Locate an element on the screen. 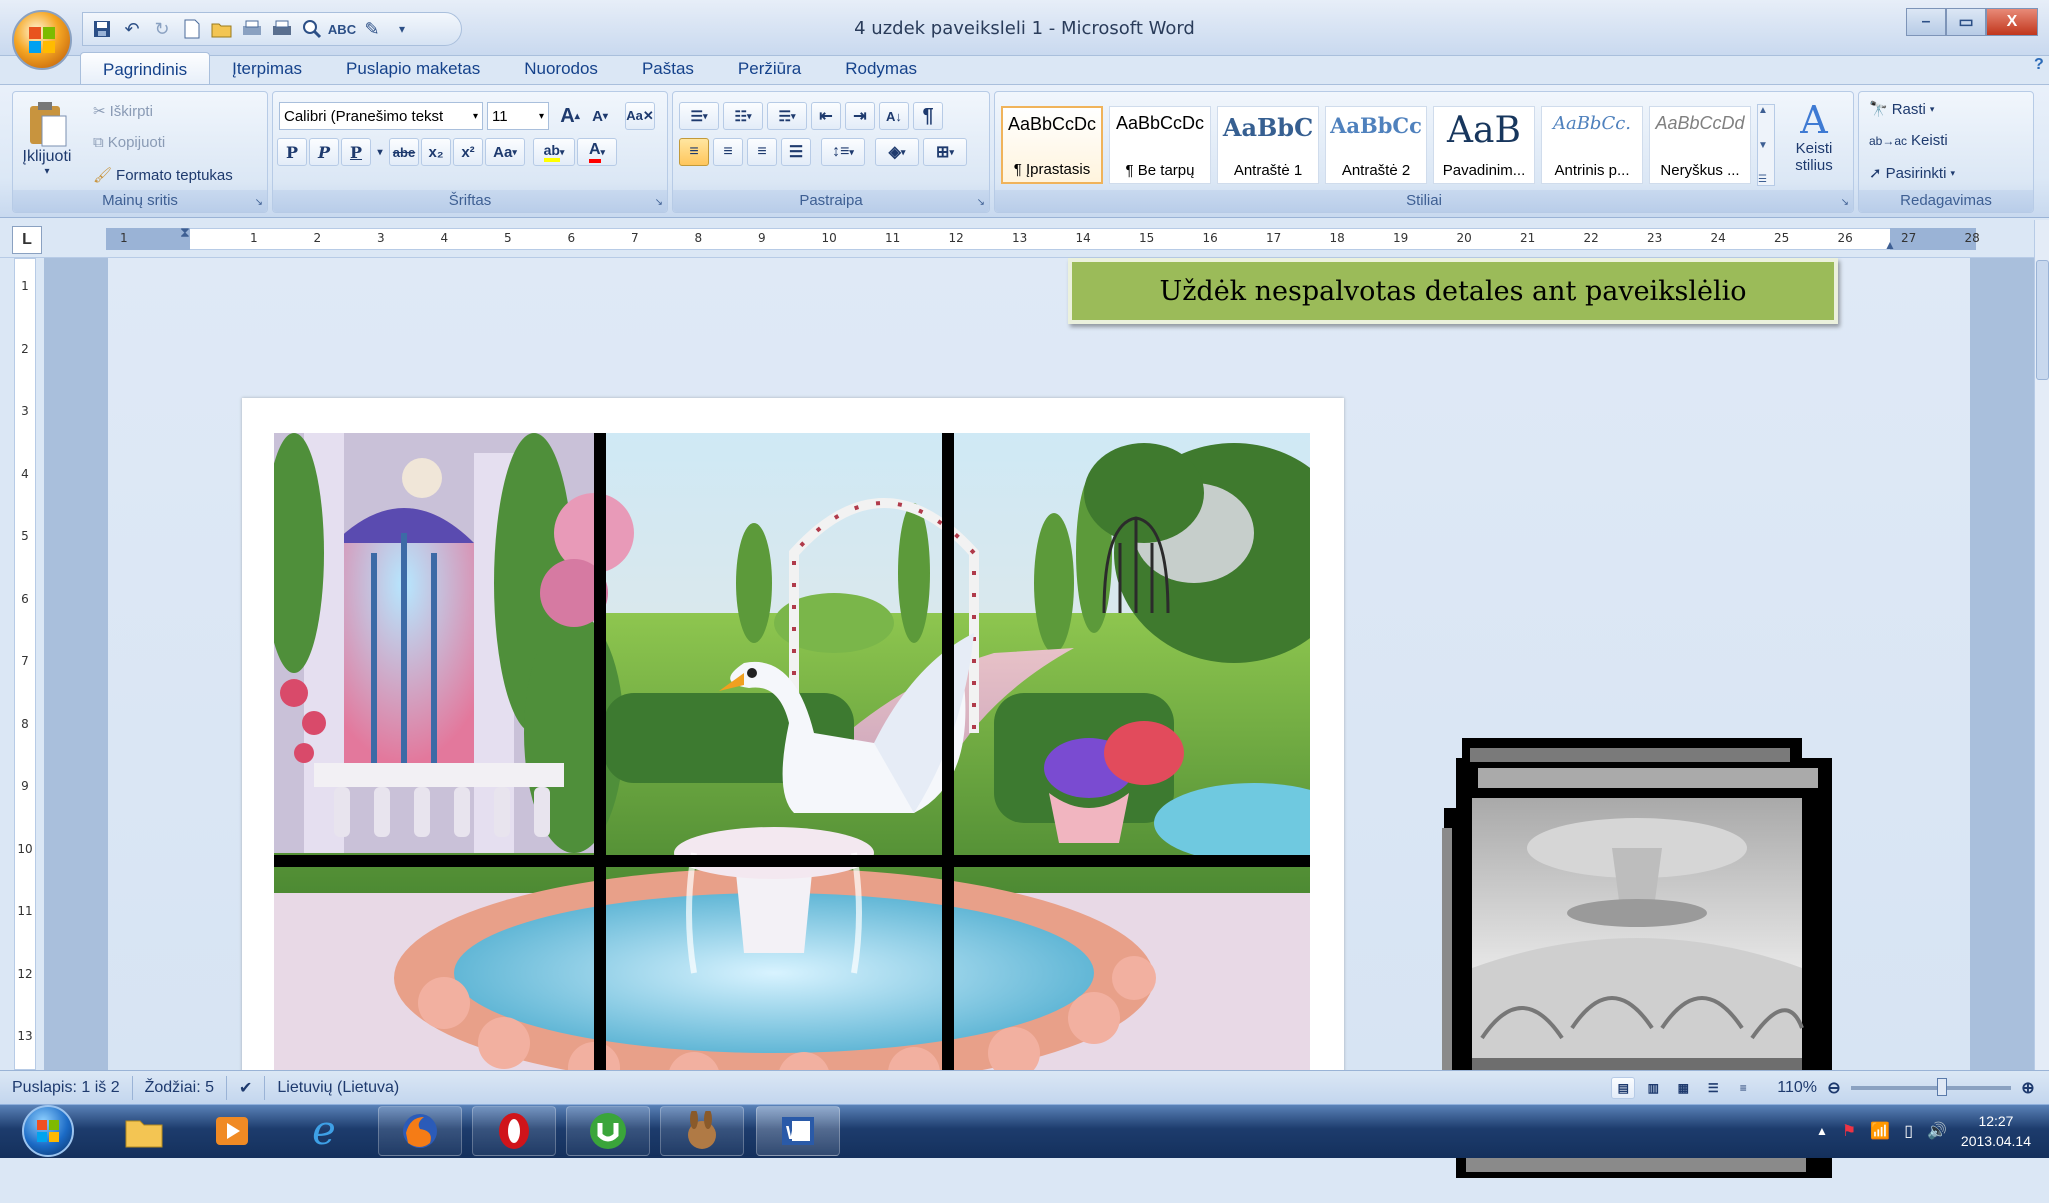 This screenshot has height=1203, width=2049. italic-button: P is located at coordinates (324, 152).